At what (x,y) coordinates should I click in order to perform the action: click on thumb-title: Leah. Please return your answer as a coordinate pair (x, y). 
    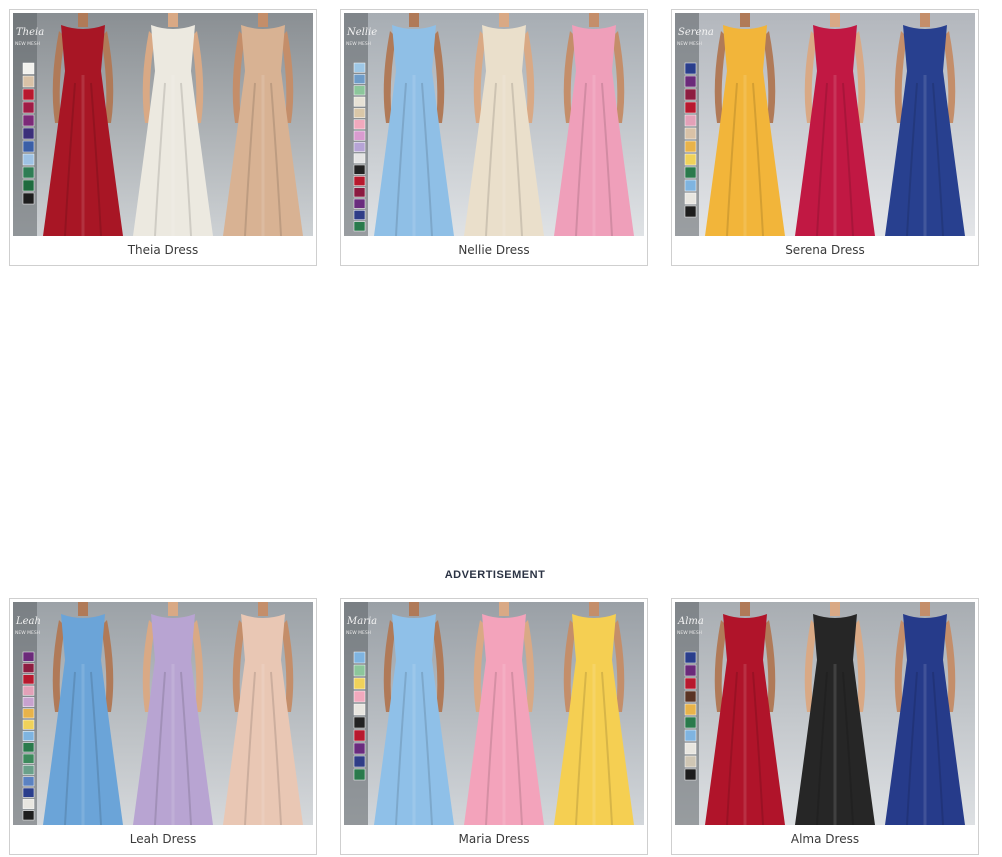
    Looking at the image, I should click on (28, 621).